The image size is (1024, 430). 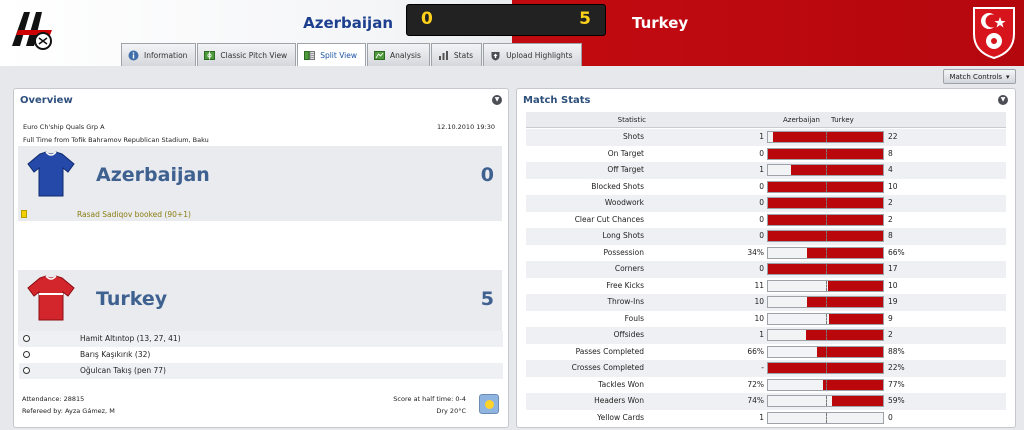 I want to click on stat-row: Blocked Shots 0 10, so click(x=766, y=187).